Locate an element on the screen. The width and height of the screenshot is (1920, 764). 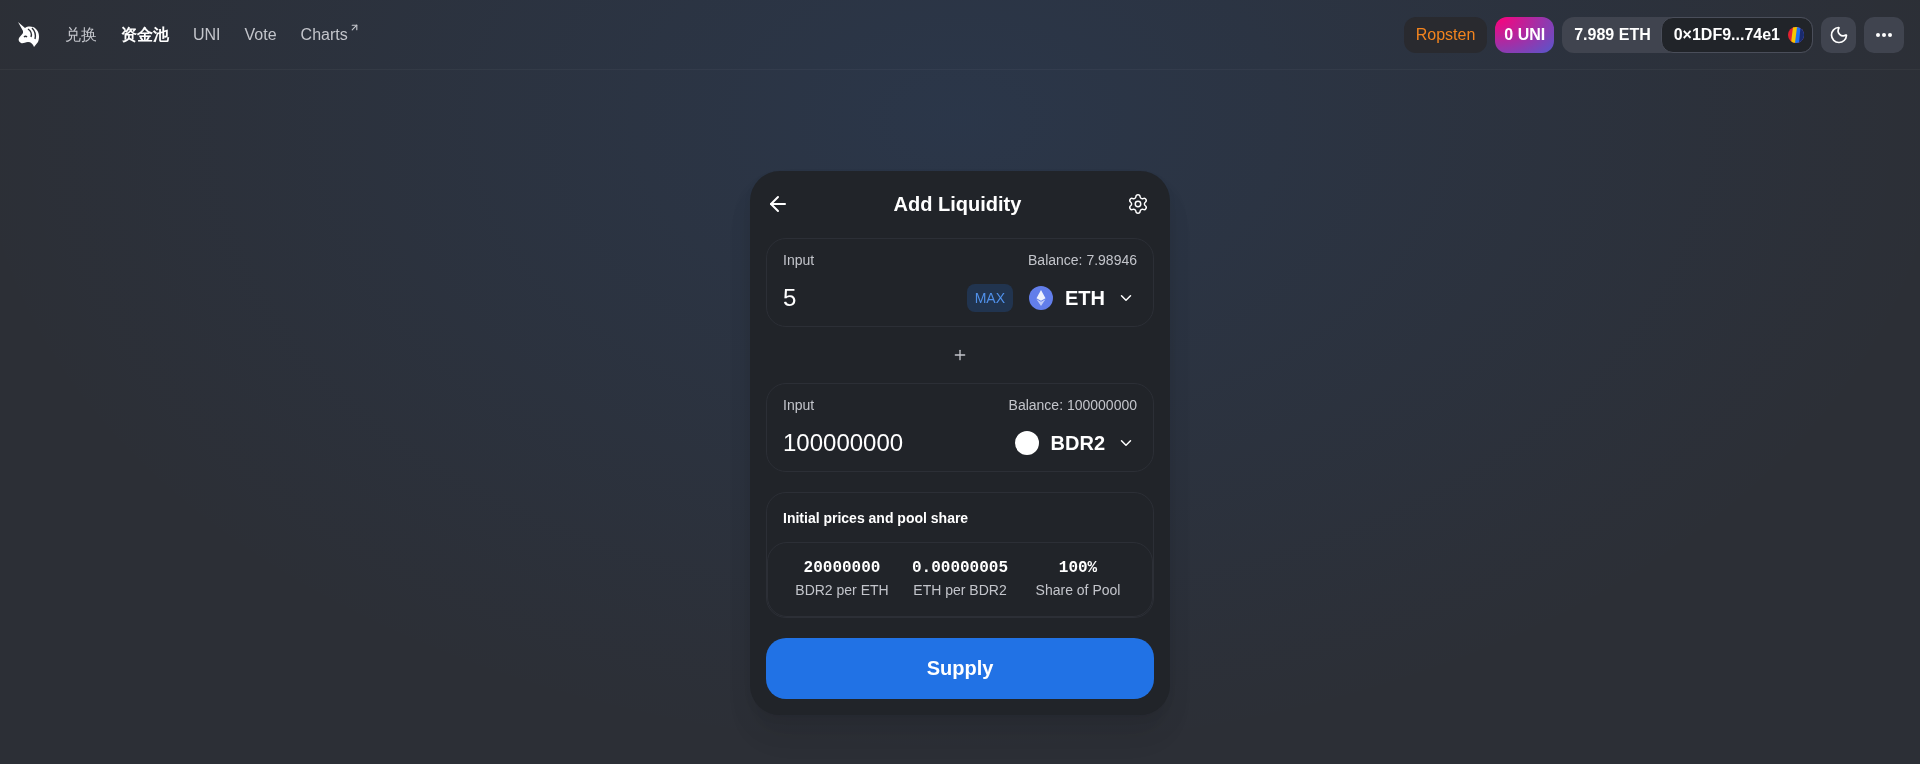
more-button is located at coordinates (1884, 34).